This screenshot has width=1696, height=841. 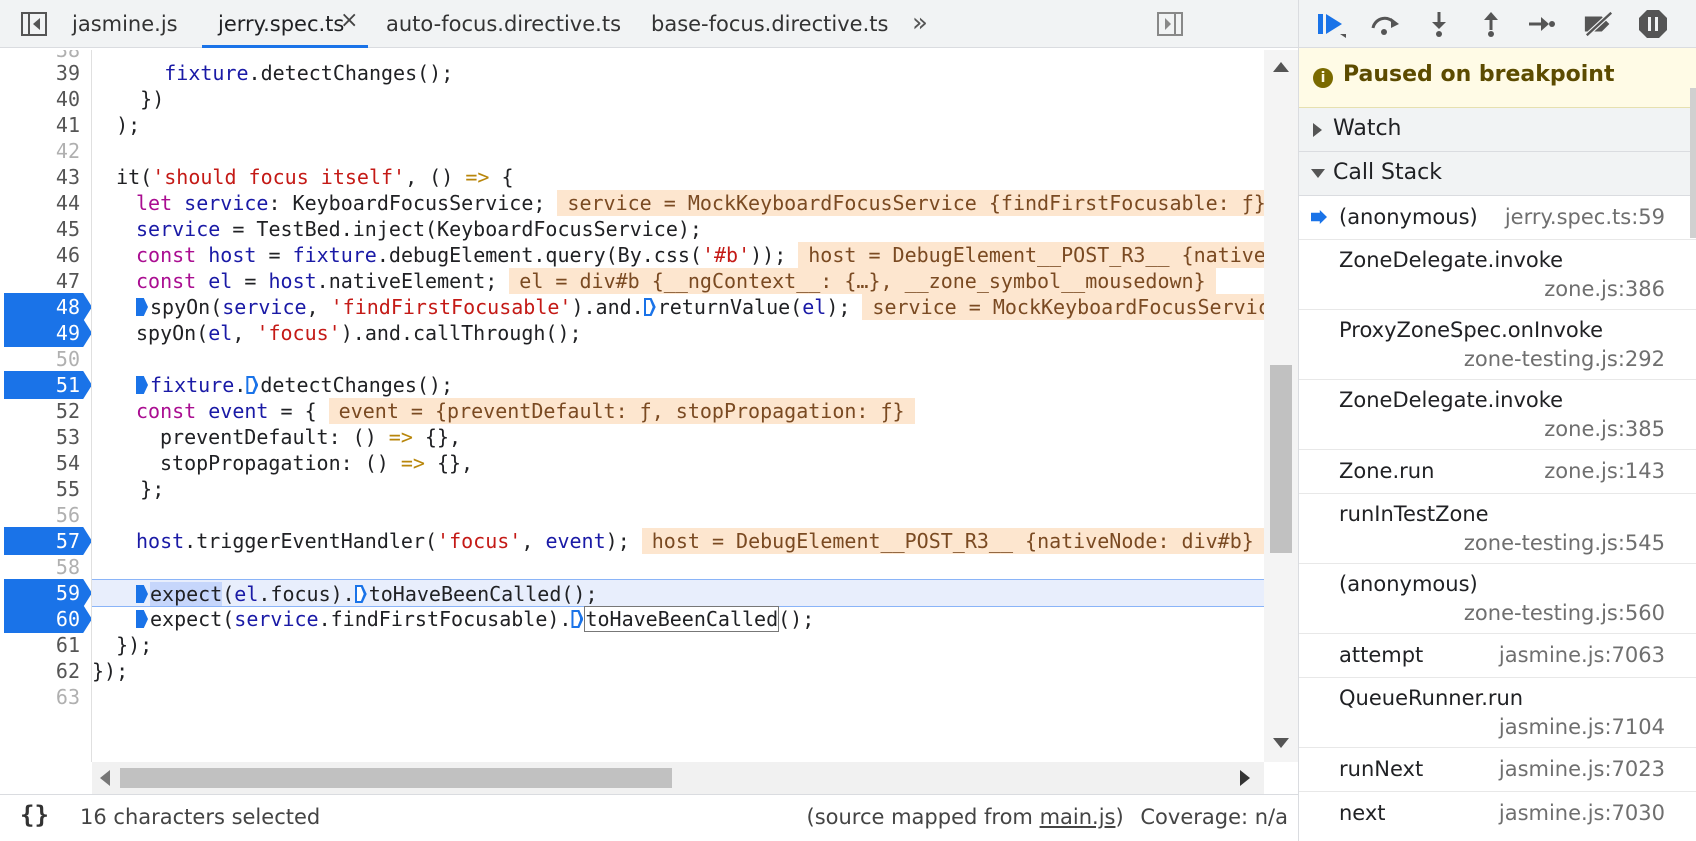 I want to click on breakpoint-line-48: 48, so click(x=47, y=307).